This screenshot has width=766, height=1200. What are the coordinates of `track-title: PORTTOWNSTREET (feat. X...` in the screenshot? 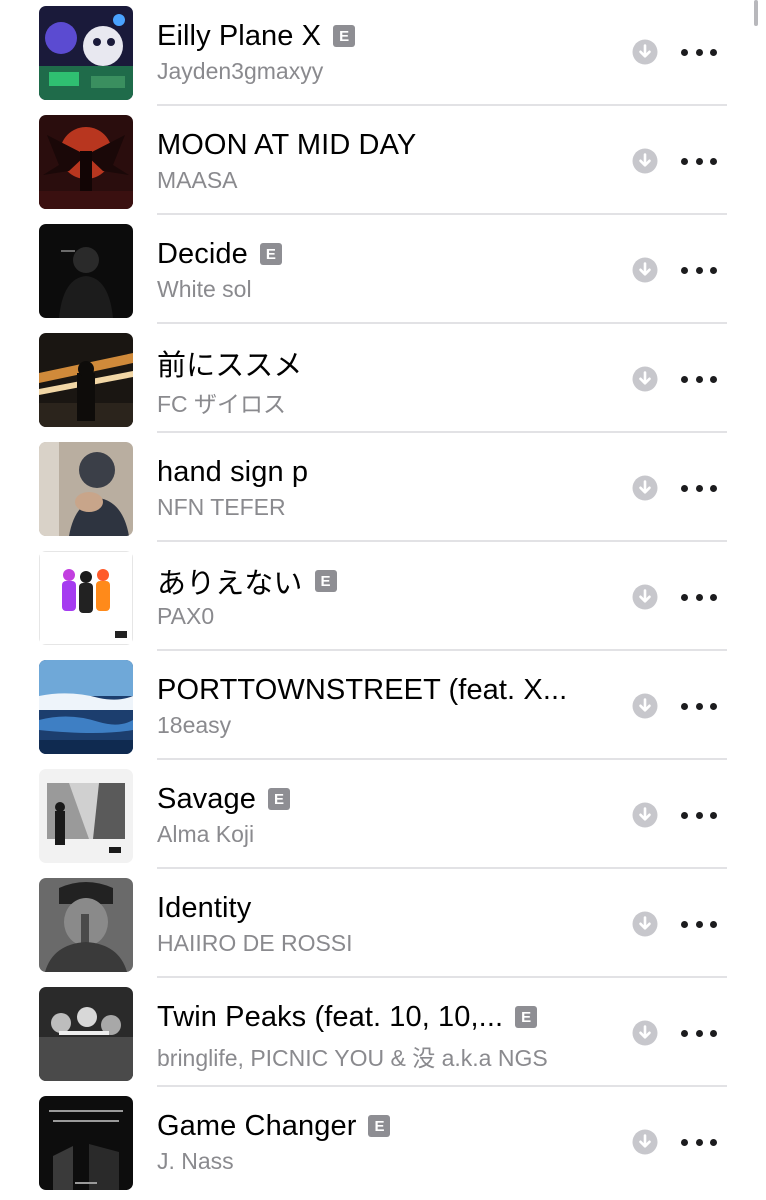 It's located at (362, 689).